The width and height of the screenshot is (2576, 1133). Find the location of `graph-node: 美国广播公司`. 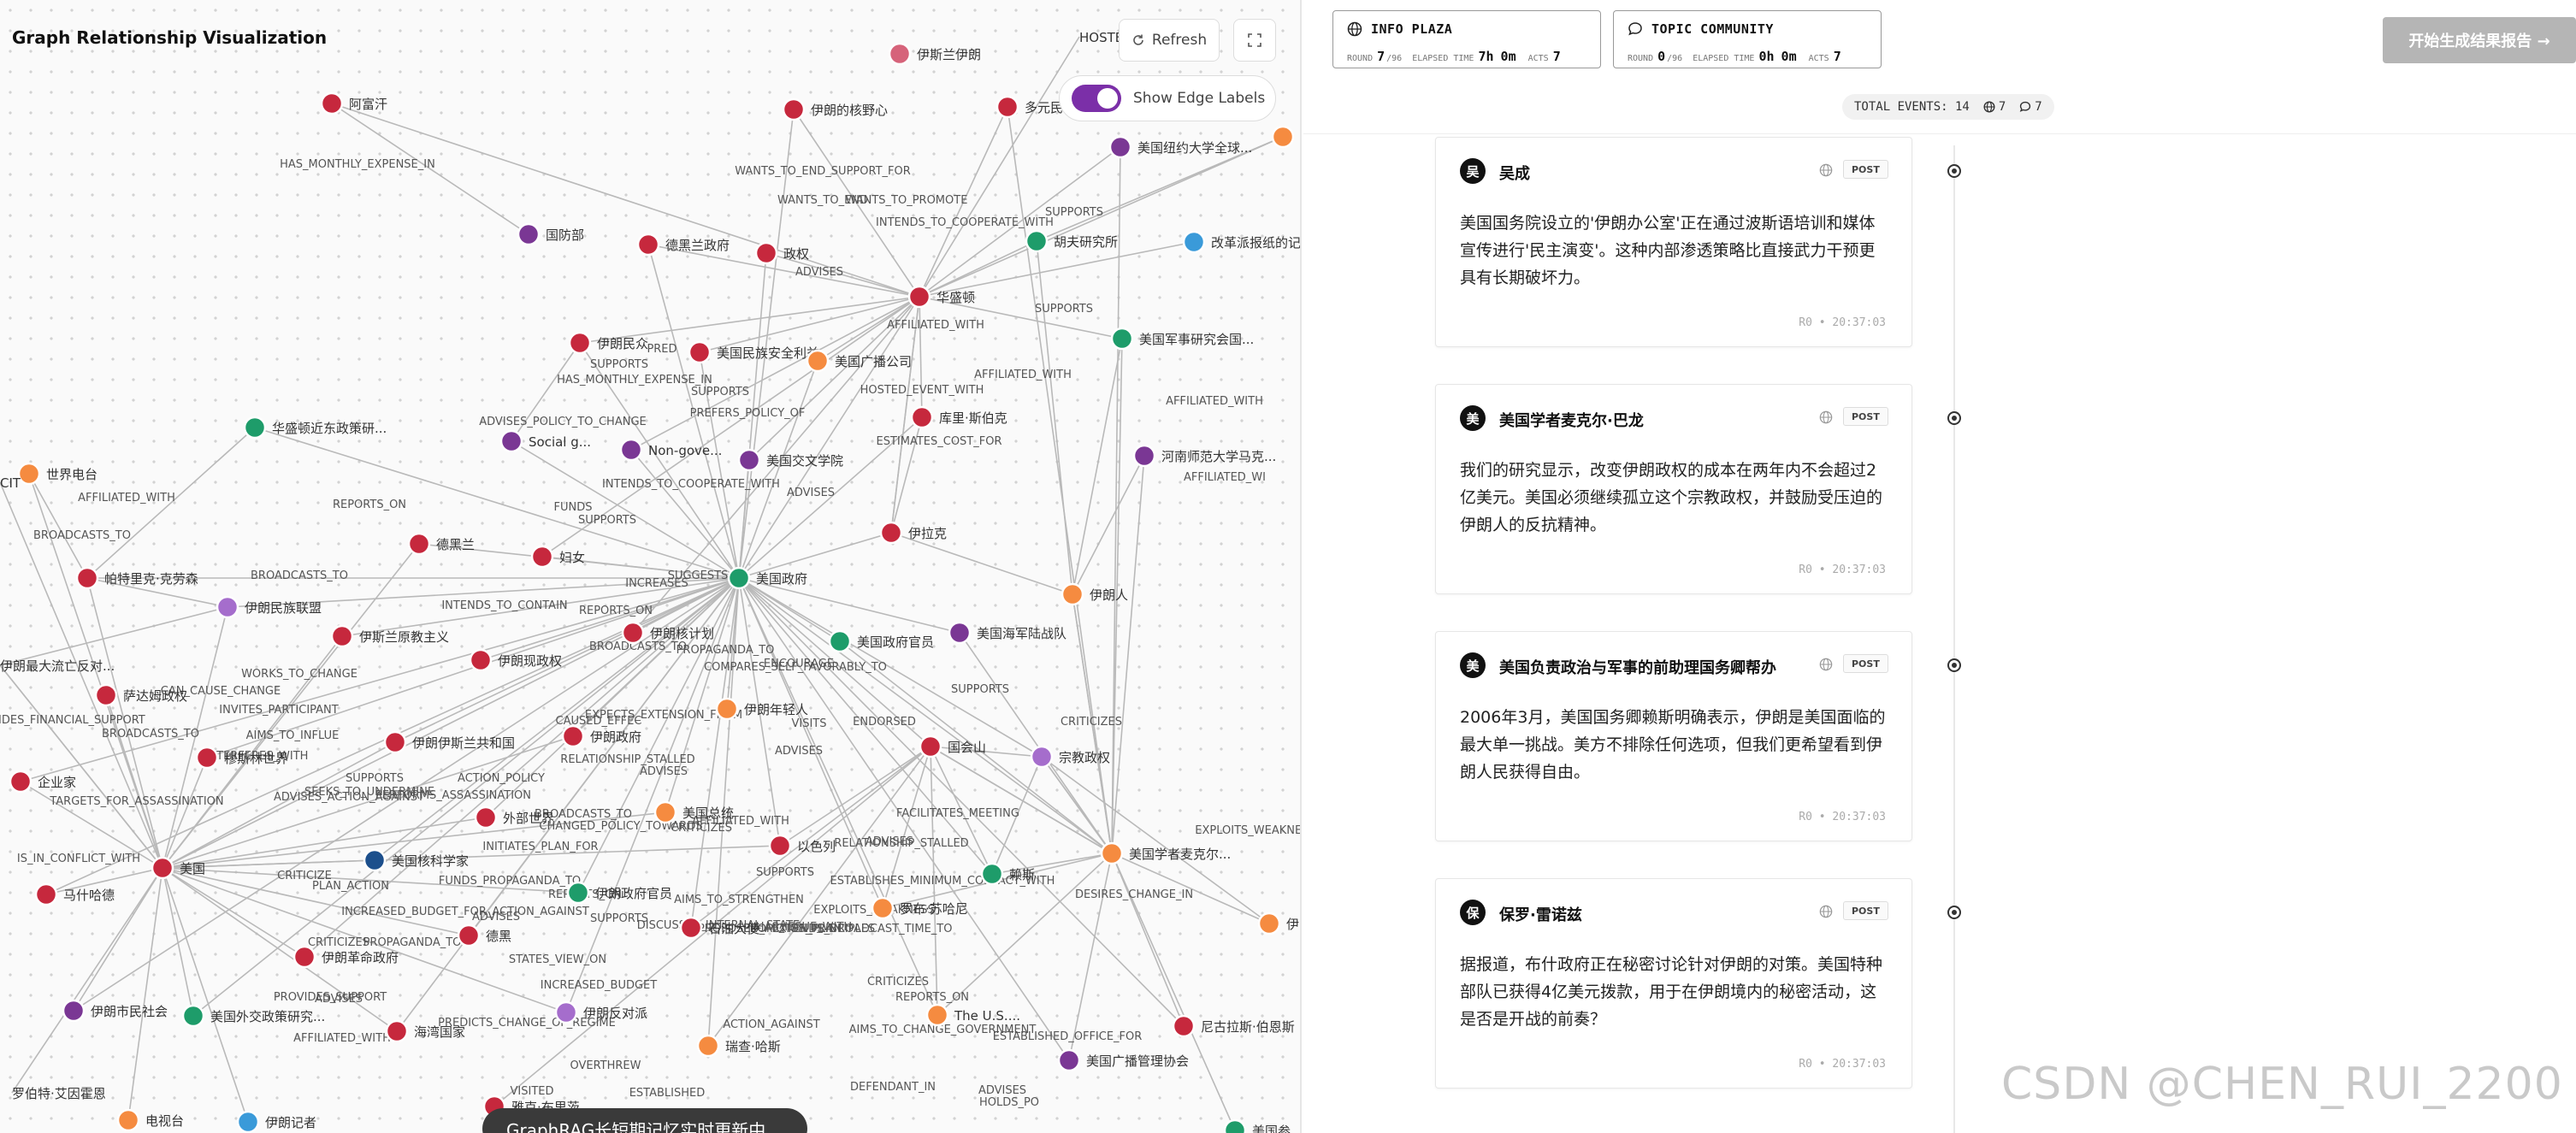

graph-node: 美国广播公司 is located at coordinates (859, 361).